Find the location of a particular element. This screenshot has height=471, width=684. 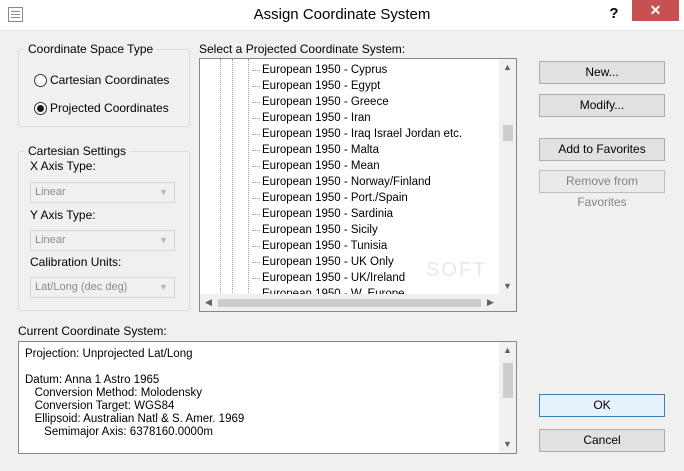

tree-item: European 1950 - Malta is located at coordinates (315, 150).